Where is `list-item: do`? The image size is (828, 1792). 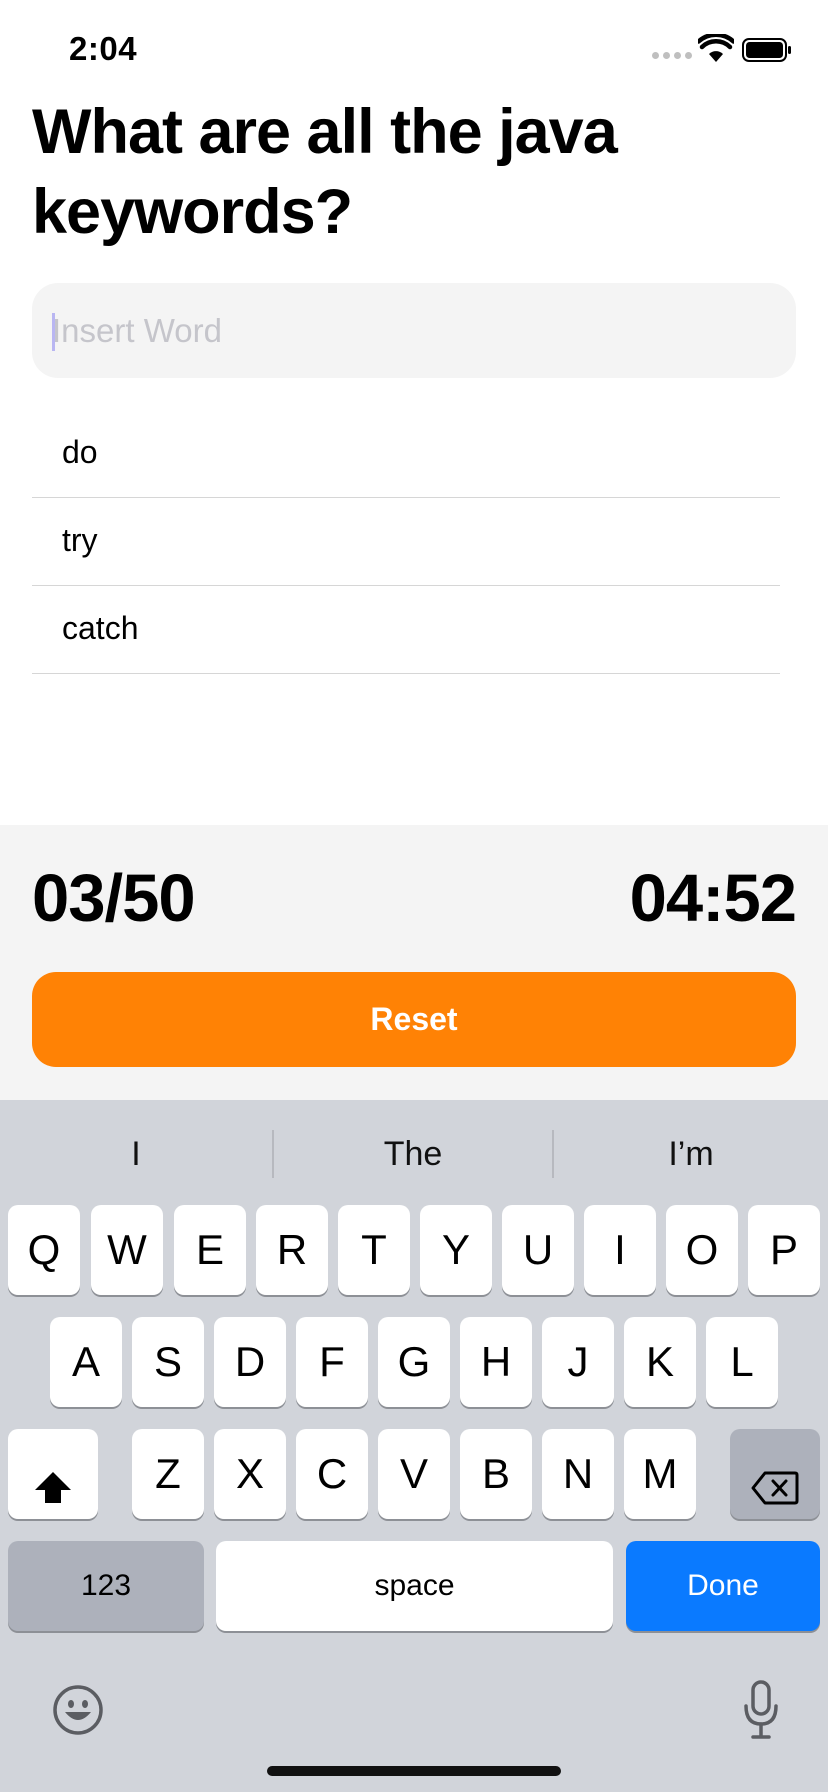
list-item: do is located at coordinates (406, 454).